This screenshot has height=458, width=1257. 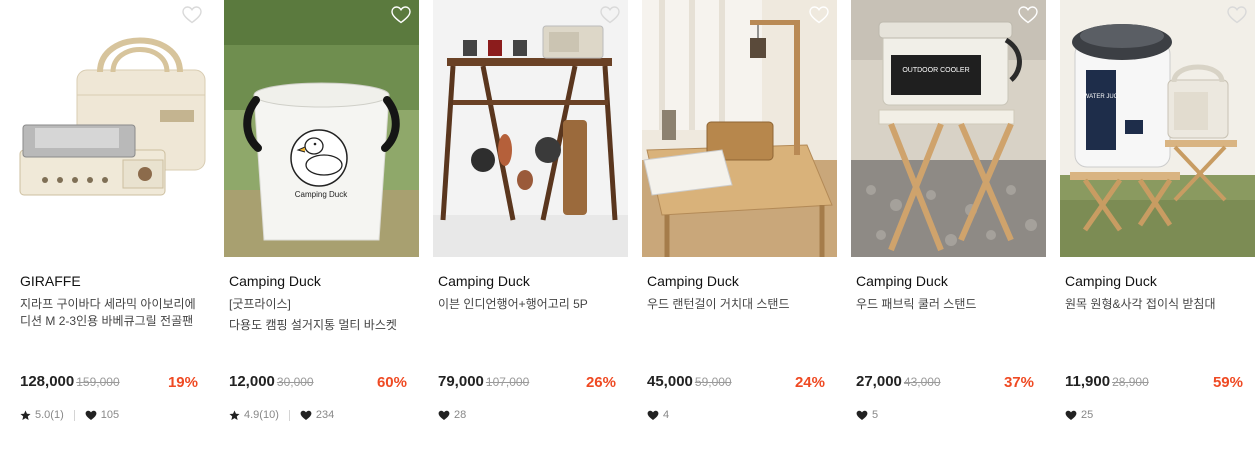 I want to click on product-meta: 5, so click(x=867, y=415).